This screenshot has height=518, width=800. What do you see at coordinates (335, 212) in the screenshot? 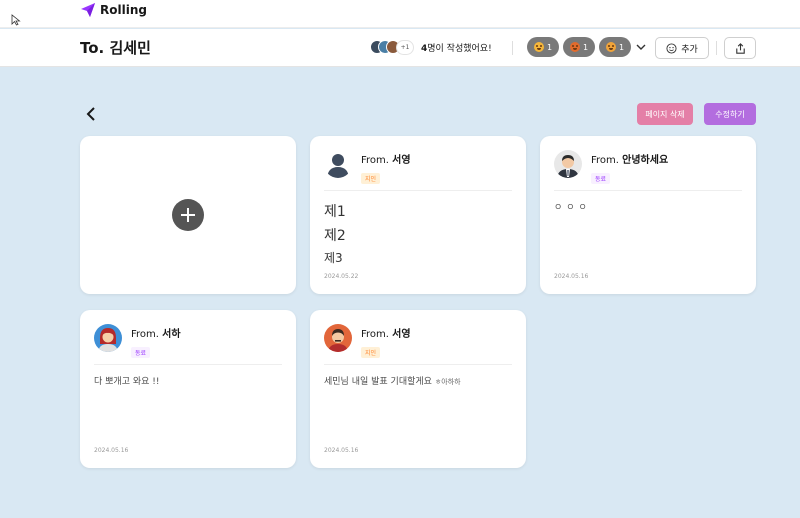
I see `content-line: 제1` at bounding box center [335, 212].